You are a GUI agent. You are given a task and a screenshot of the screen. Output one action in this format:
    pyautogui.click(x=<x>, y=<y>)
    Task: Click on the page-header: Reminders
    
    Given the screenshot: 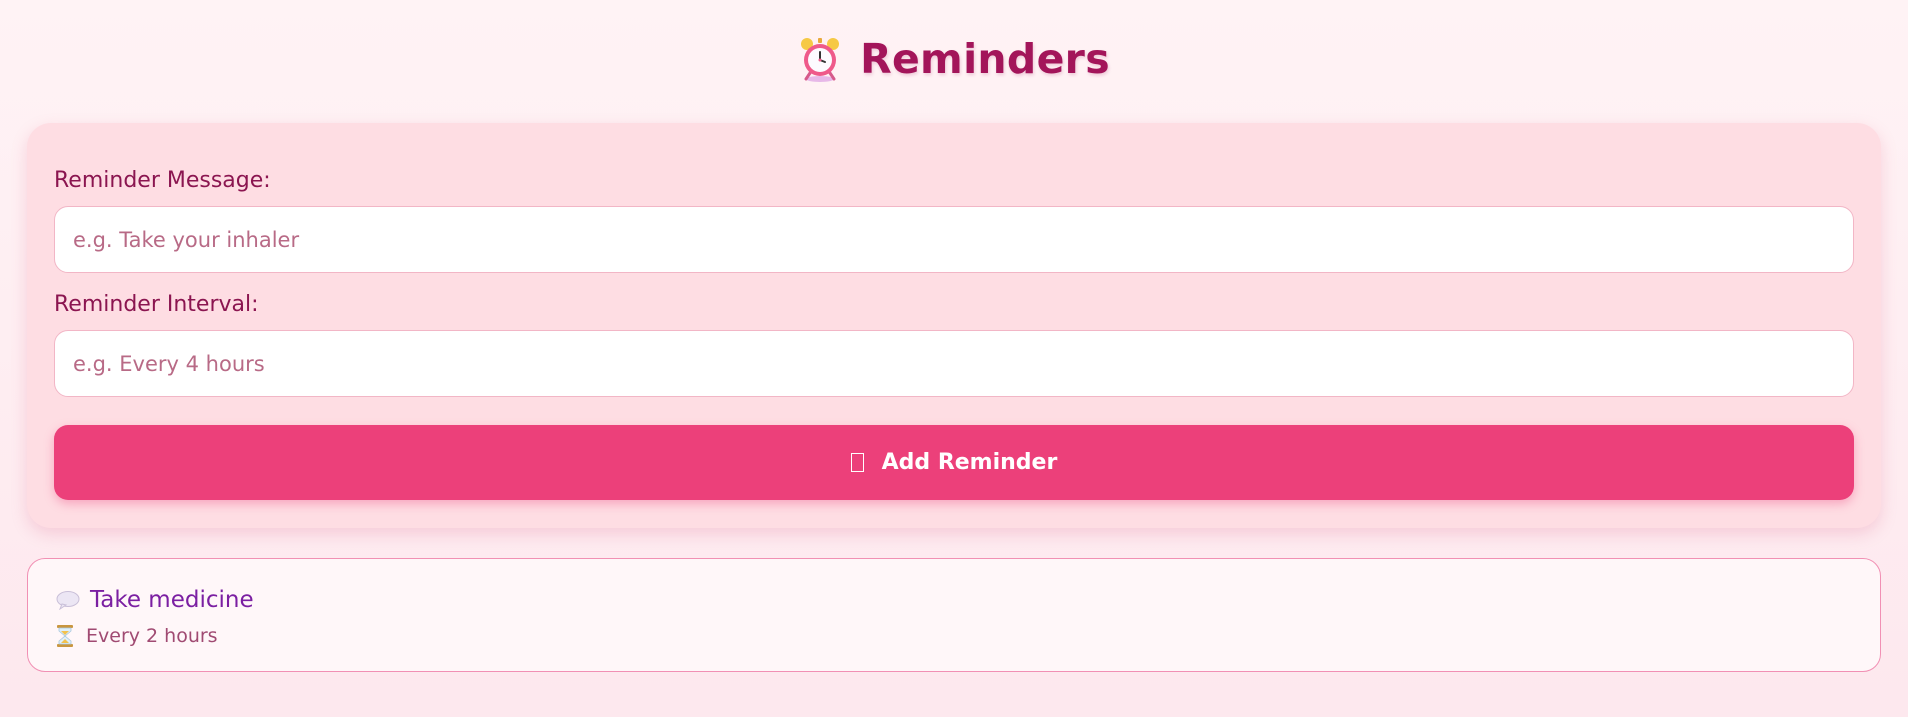 What is the action you would take?
    pyautogui.click(x=954, y=59)
    